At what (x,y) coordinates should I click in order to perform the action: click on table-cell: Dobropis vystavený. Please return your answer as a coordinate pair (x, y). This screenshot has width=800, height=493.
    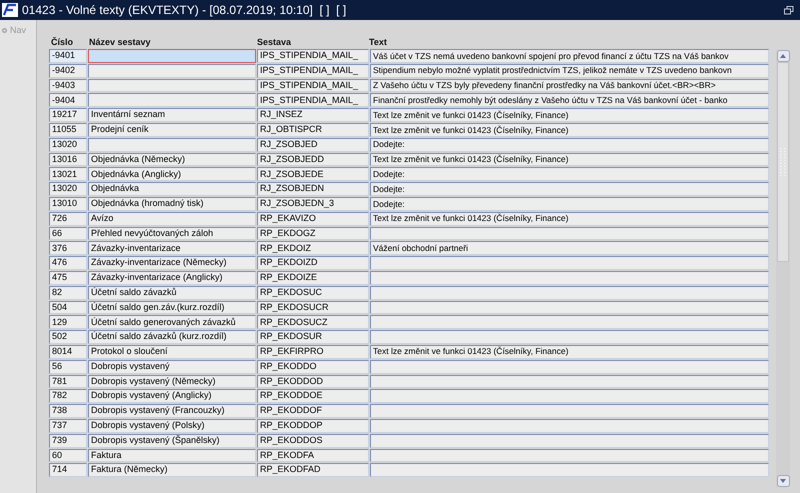
    Looking at the image, I should click on (172, 367).